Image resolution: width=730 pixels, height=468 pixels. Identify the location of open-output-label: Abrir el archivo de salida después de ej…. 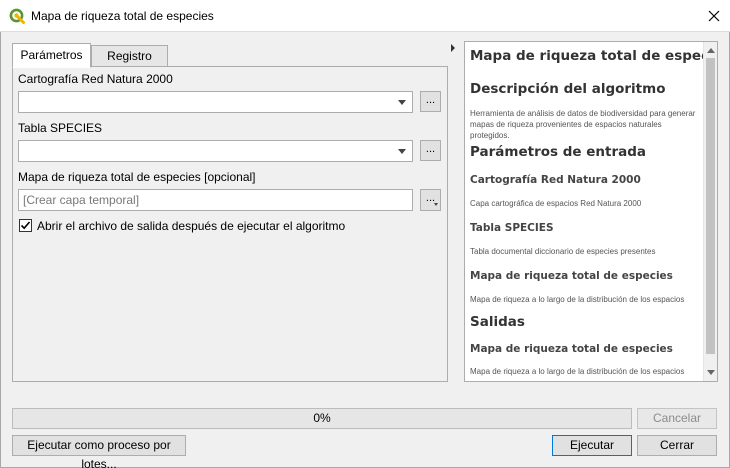
(191, 226).